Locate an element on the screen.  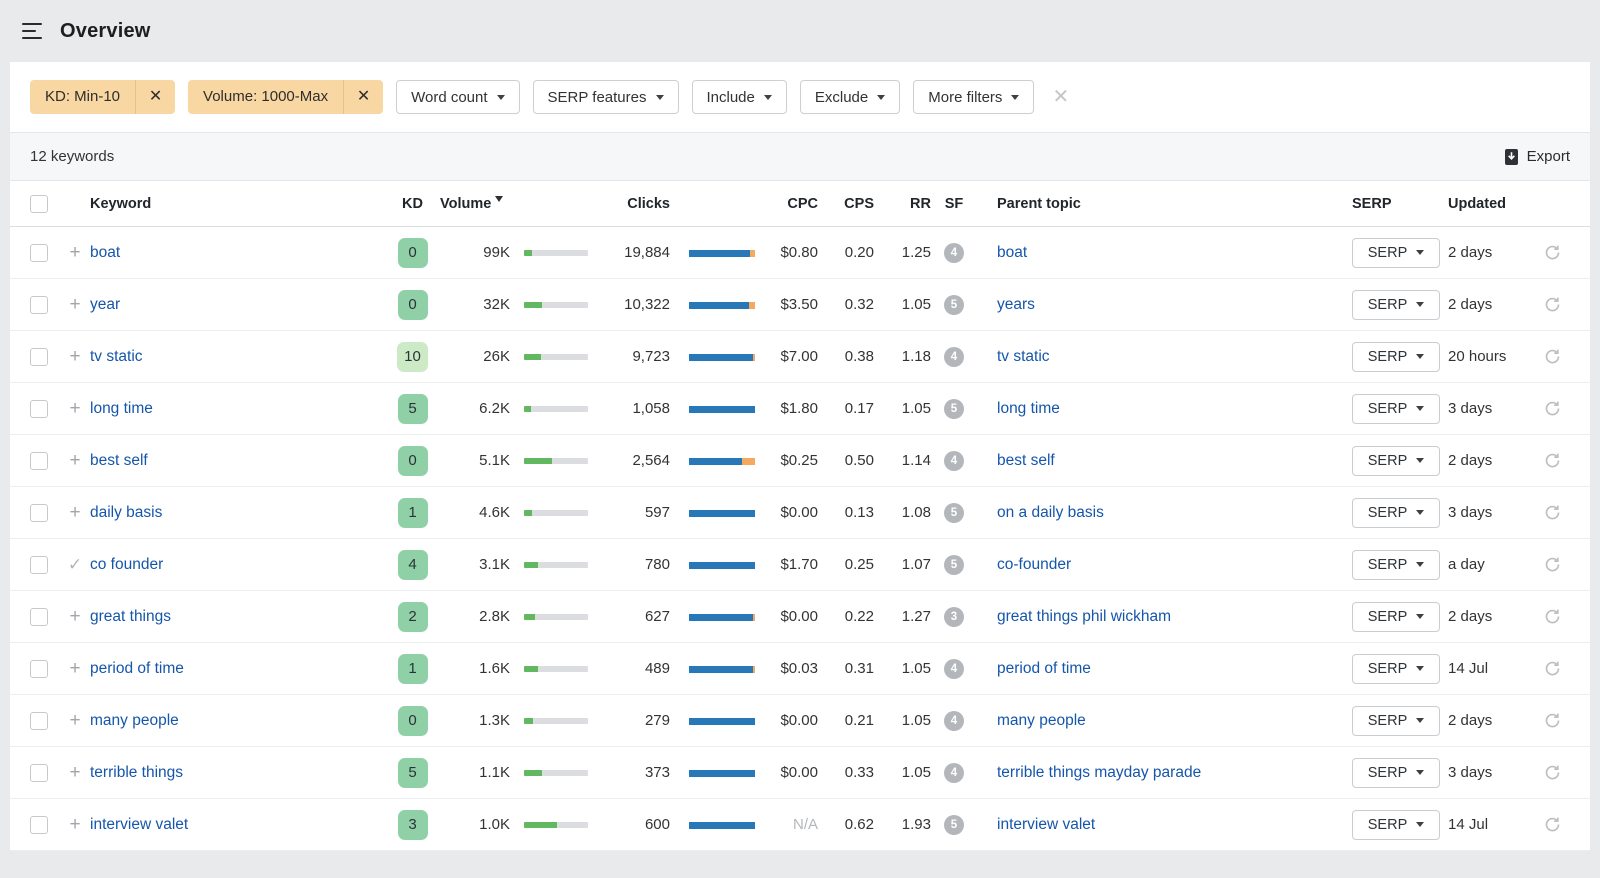
col-cps: CPS is located at coordinates (846, 204).